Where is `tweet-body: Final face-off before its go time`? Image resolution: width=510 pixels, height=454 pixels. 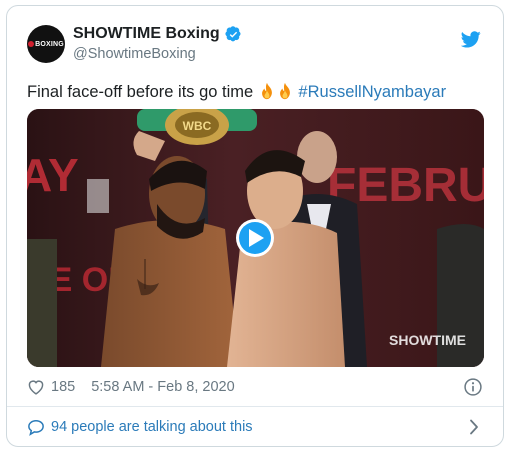
tweet-body: Final face-off before its go time is located at coordinates (140, 92).